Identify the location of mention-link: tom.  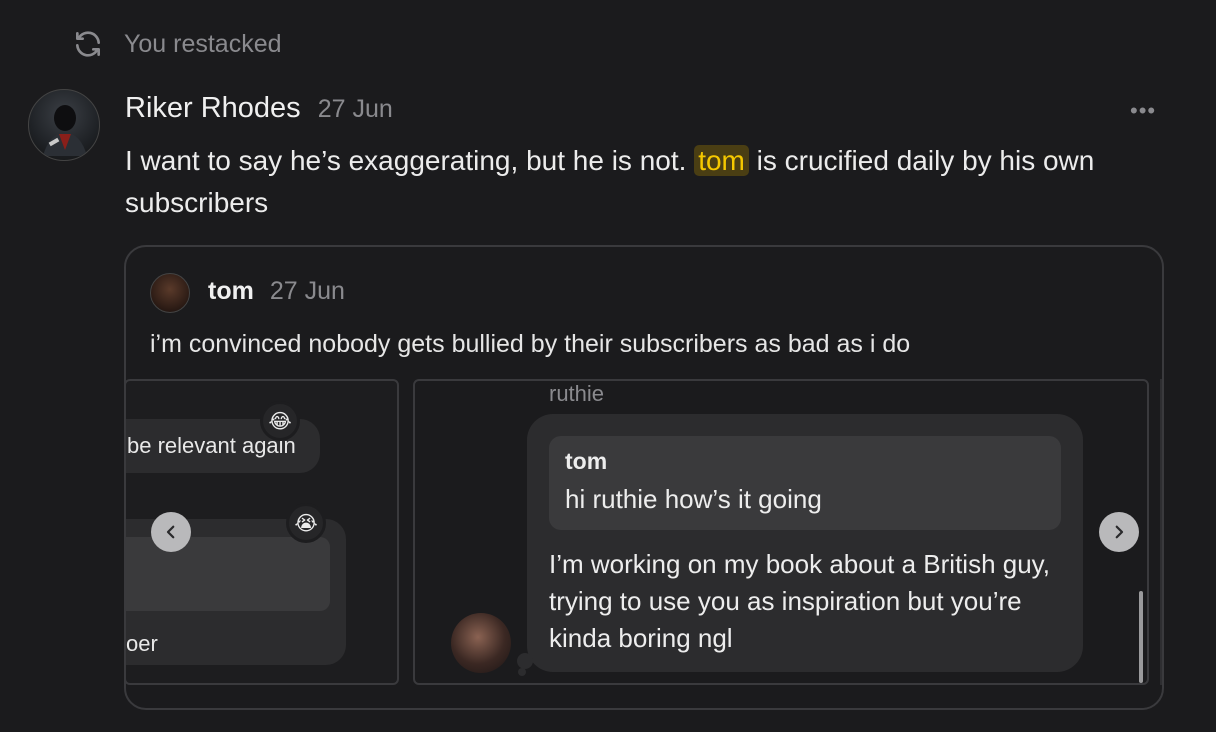
(721, 160).